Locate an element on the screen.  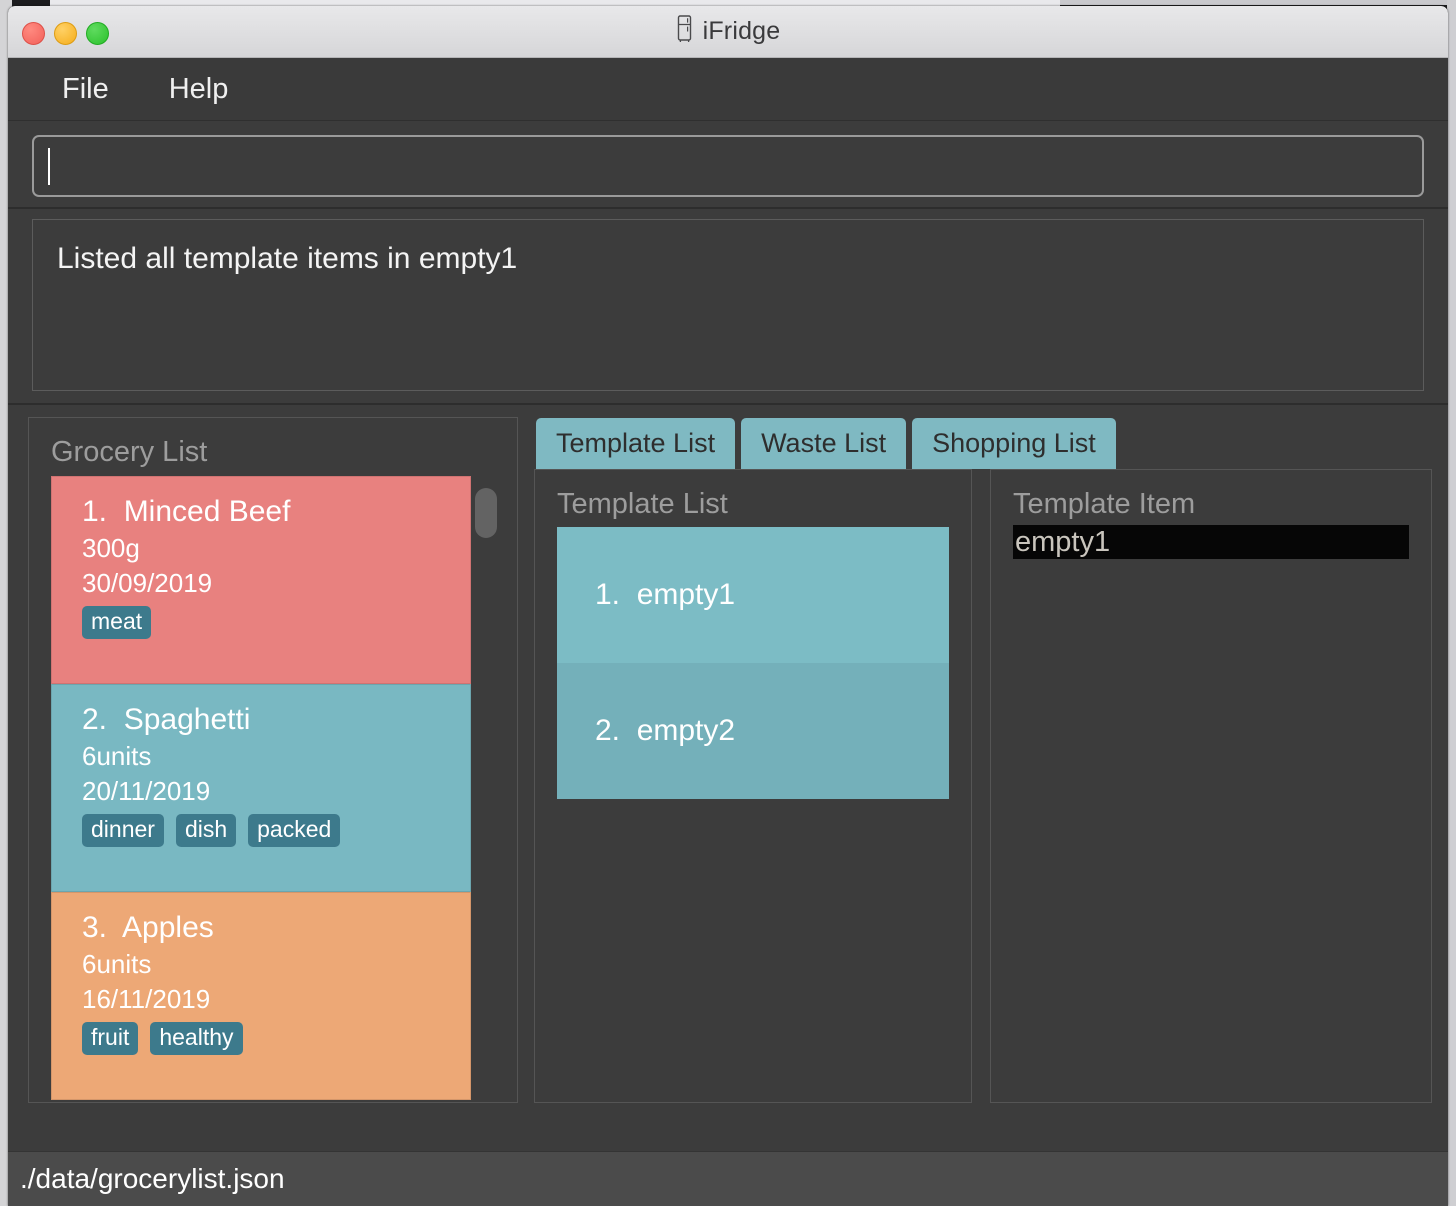
command-entry-band is located at coordinates (728, 165).